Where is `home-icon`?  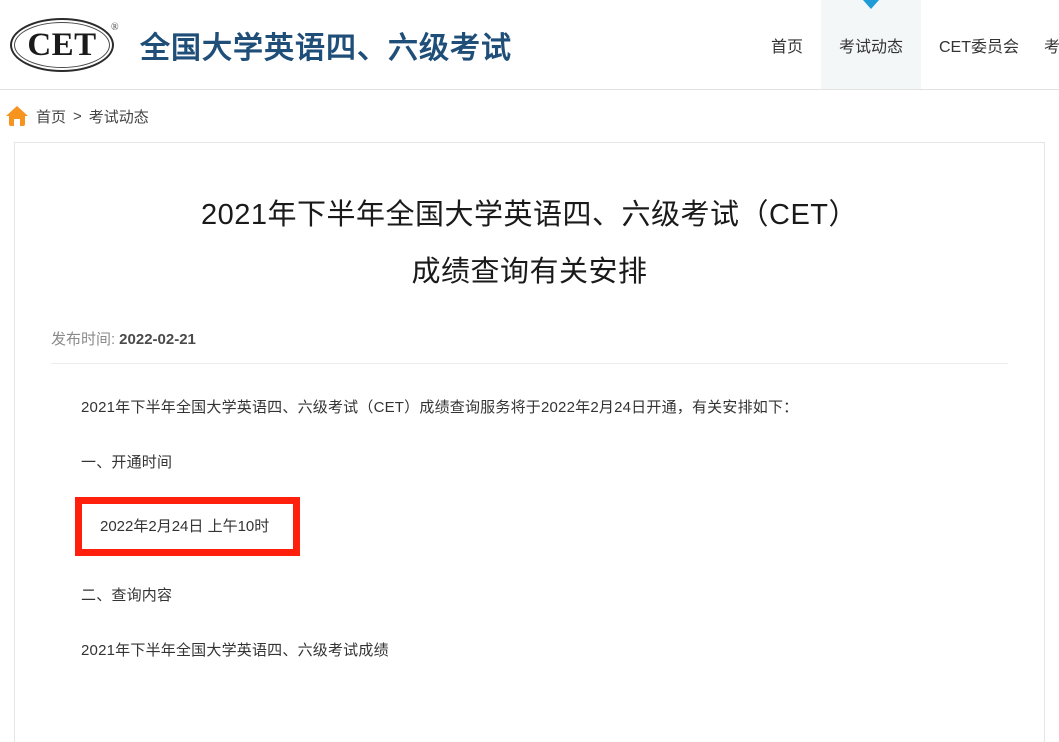 home-icon is located at coordinates (17, 116).